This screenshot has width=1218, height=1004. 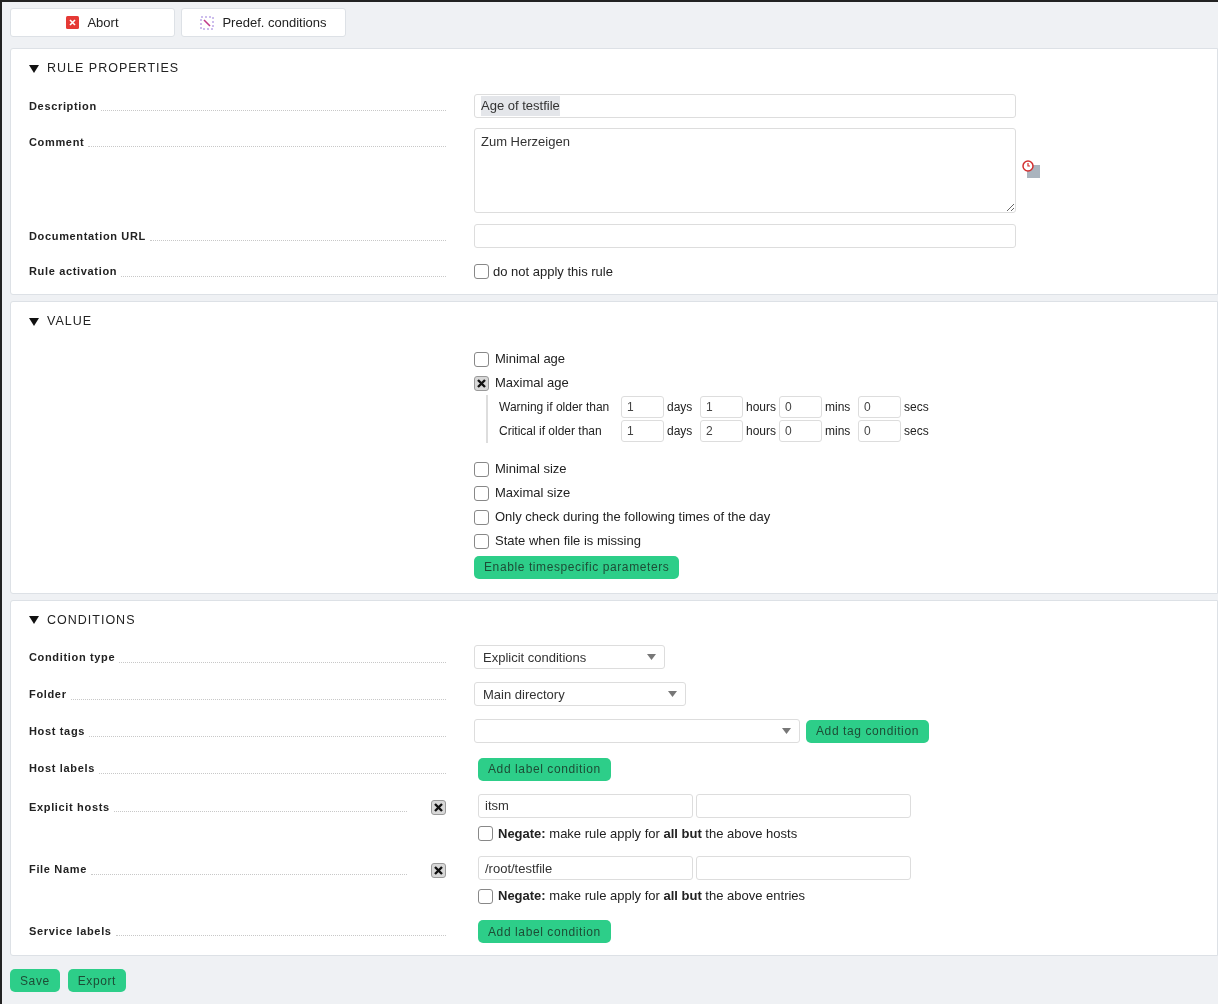 What do you see at coordinates (87, 236) in the screenshot?
I see `field-label: Documentation URL` at bounding box center [87, 236].